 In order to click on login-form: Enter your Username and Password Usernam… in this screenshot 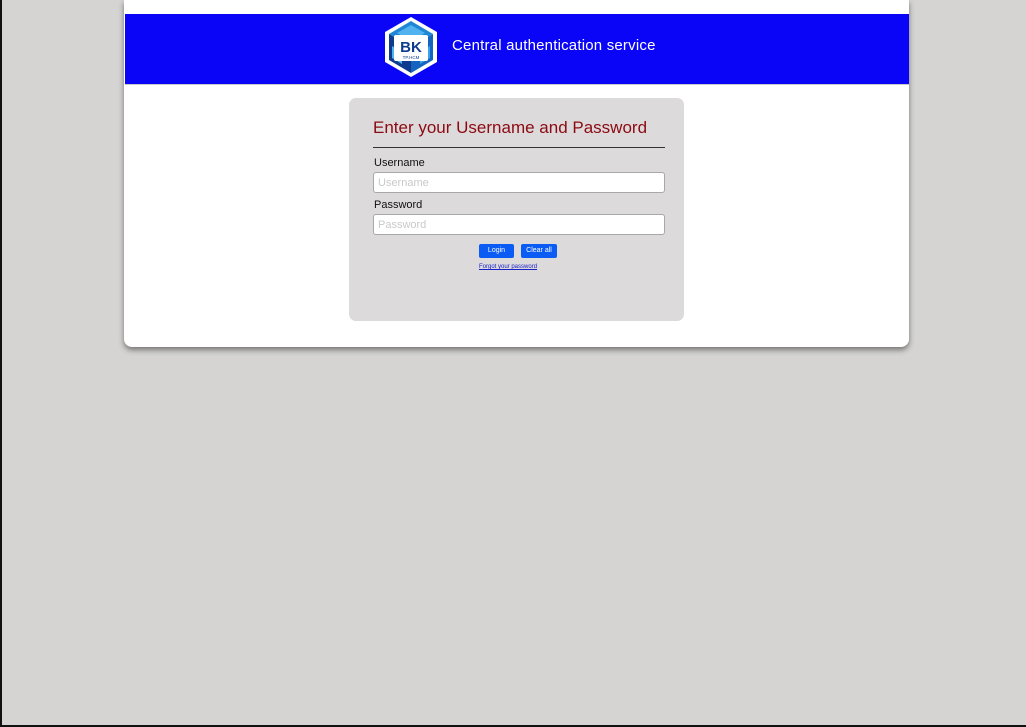, I will do `click(516, 209)`.